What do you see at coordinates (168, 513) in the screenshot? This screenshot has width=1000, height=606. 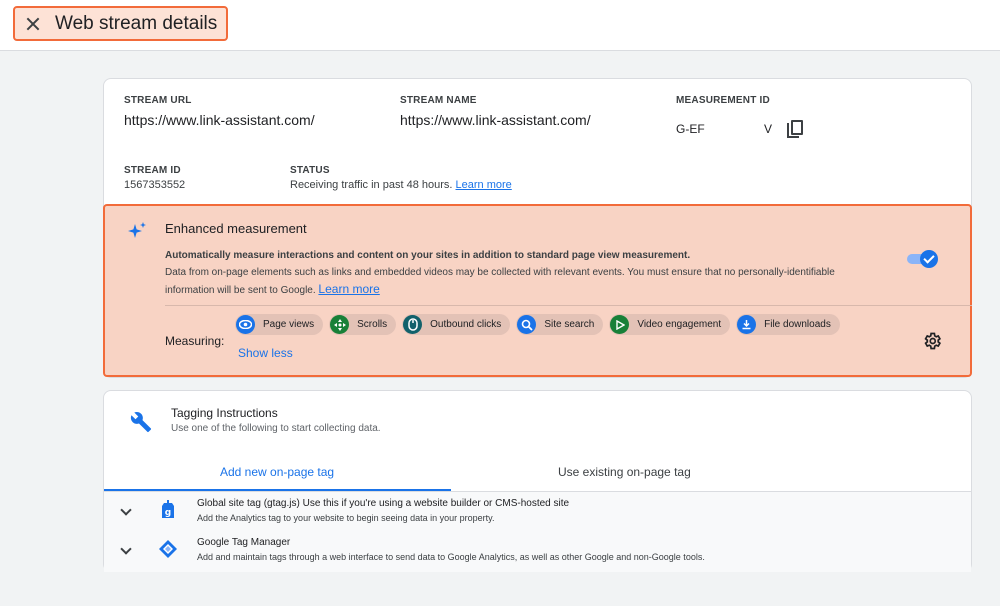 I see `svg-text: g` at bounding box center [168, 513].